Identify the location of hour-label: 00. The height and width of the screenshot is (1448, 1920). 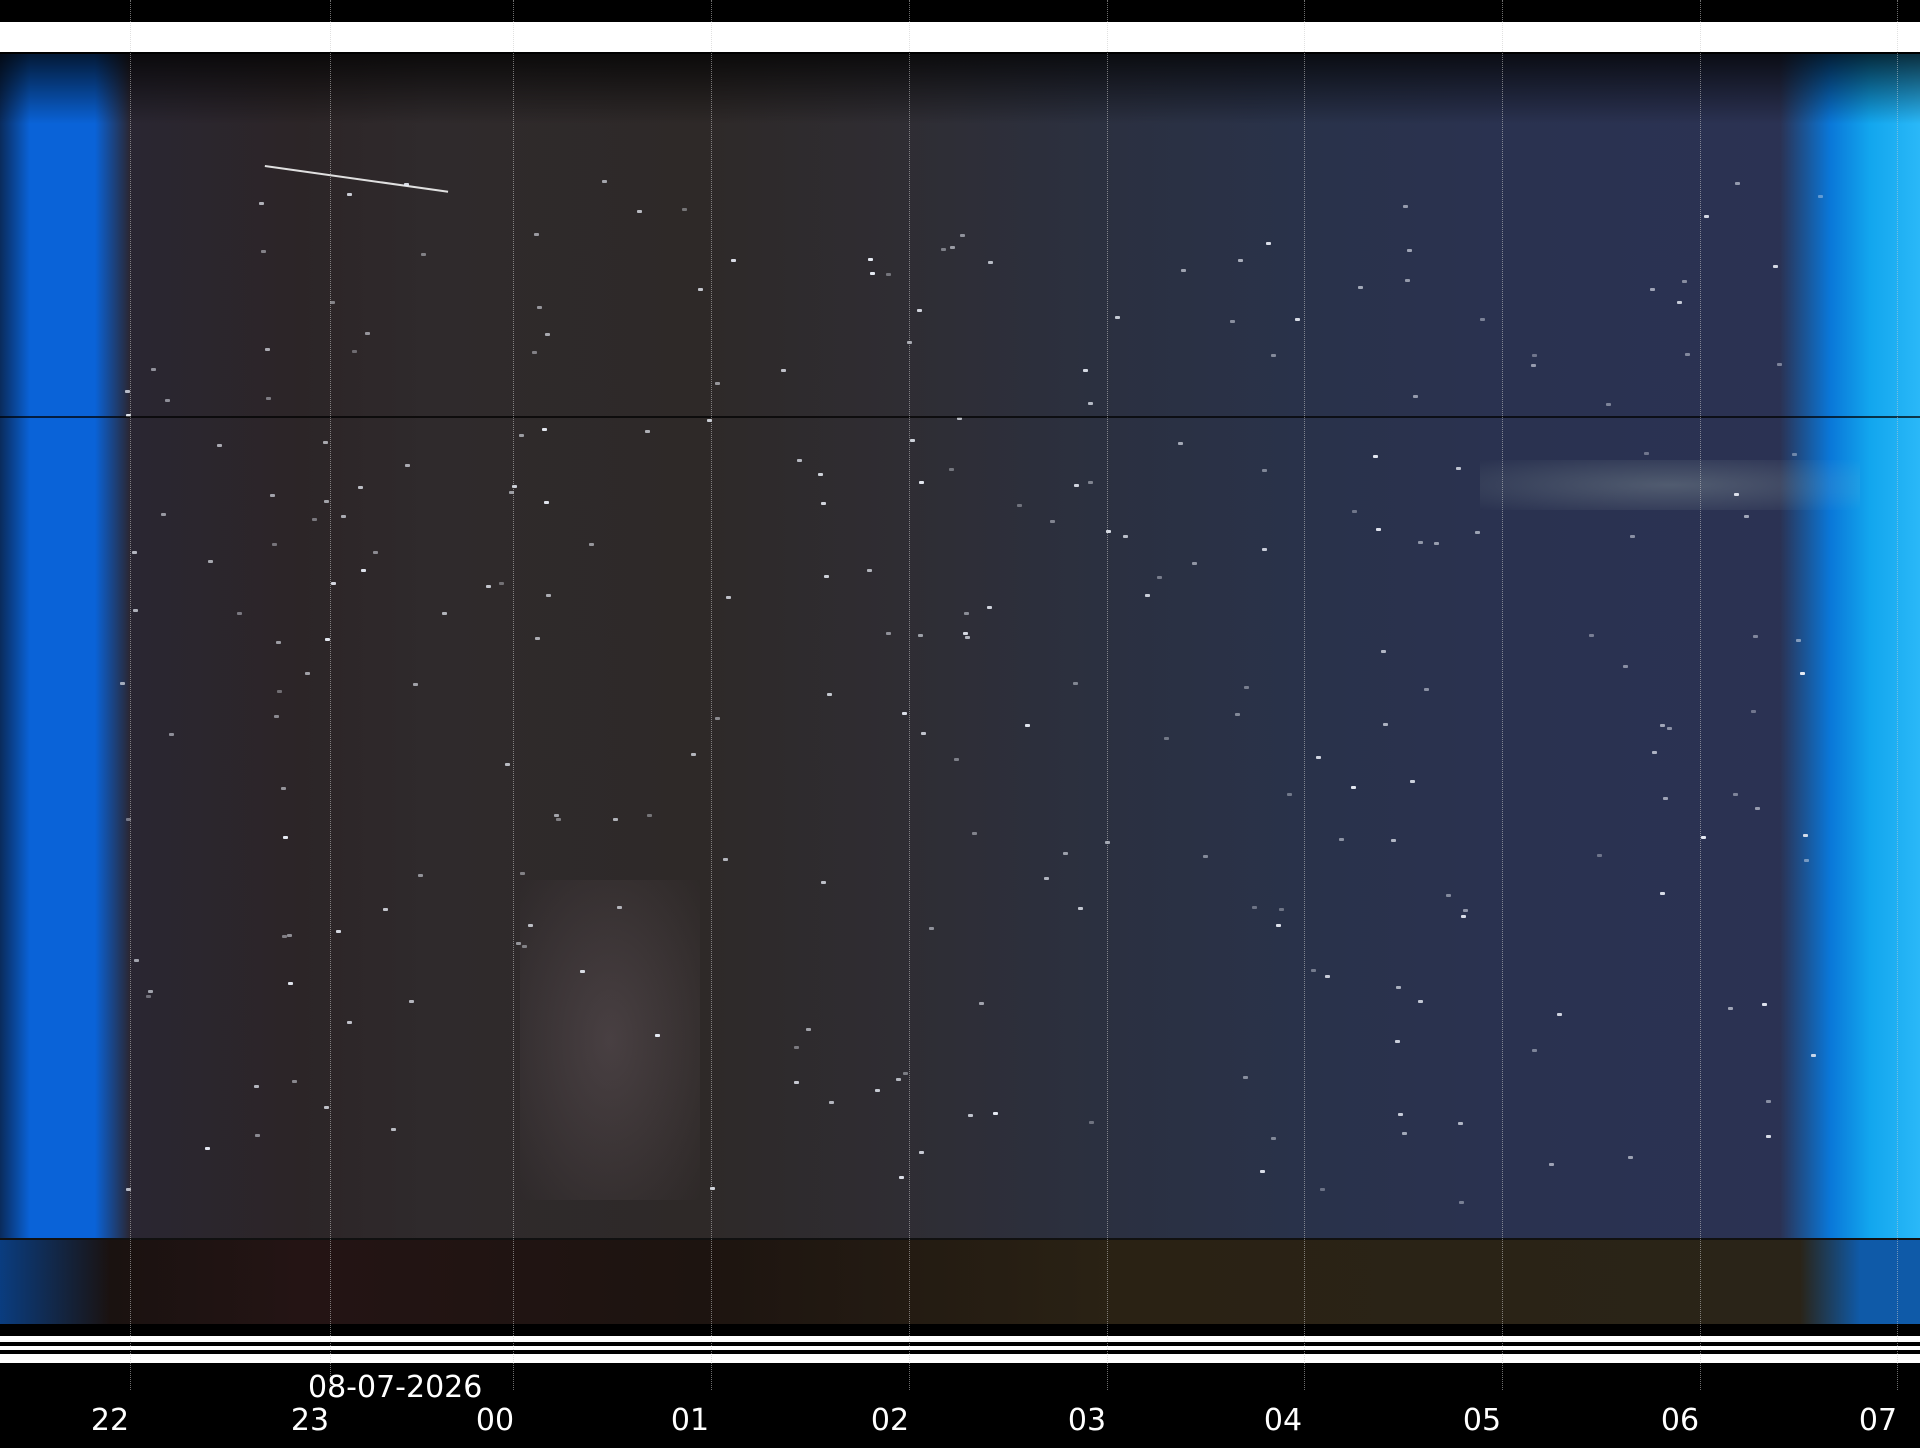
(495, 1420).